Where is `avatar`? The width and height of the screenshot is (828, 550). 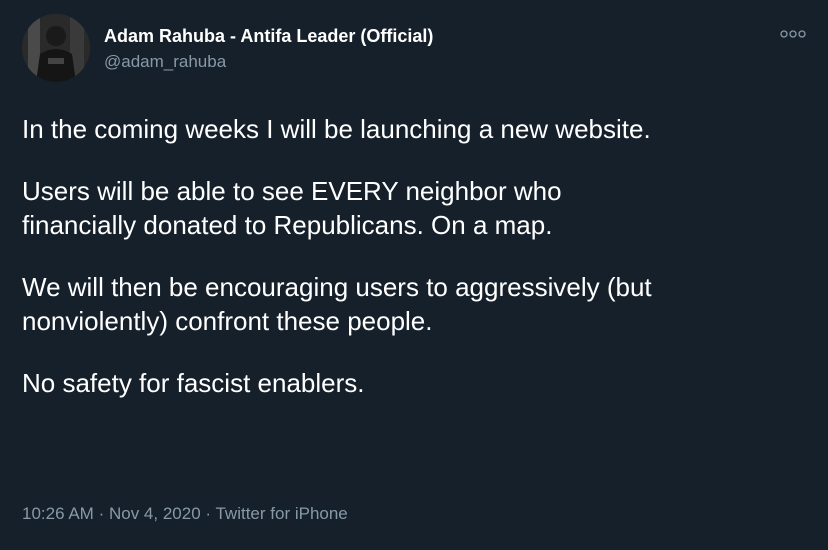 avatar is located at coordinates (56, 48).